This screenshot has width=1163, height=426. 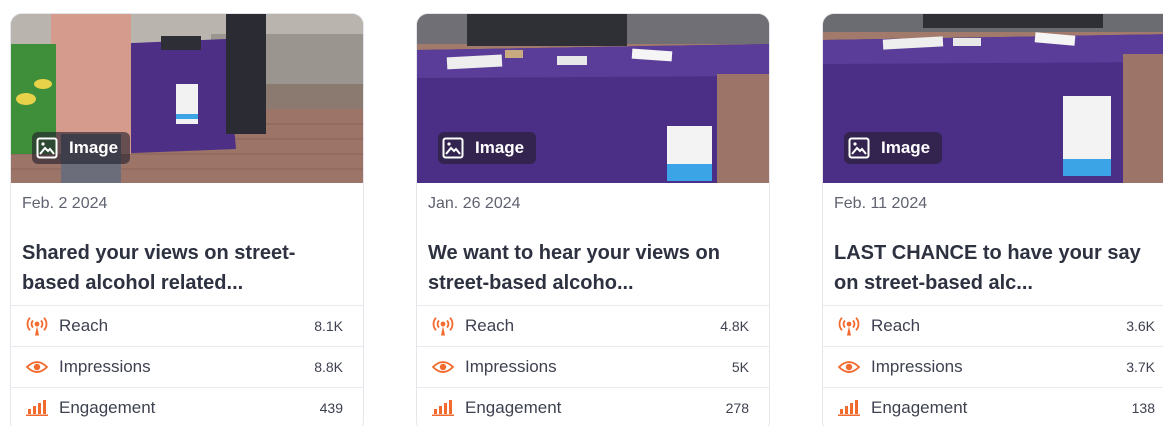 What do you see at coordinates (187, 366) in the screenshot?
I see `metric-row-impressions: Impressions 8.8K` at bounding box center [187, 366].